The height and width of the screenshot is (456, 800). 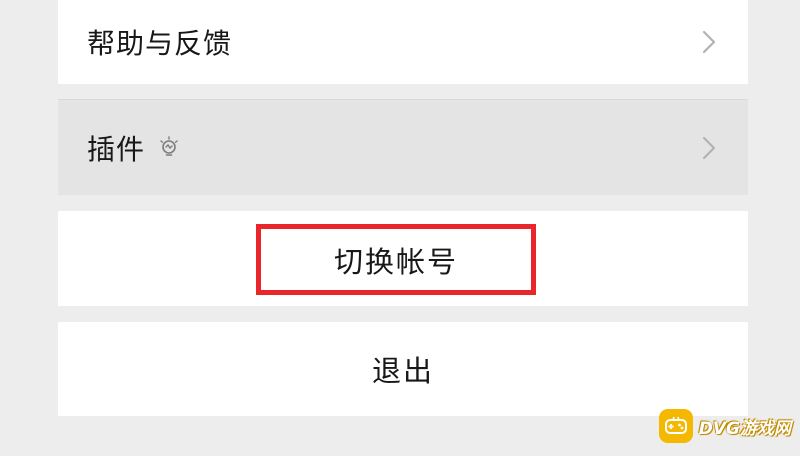 What do you see at coordinates (116, 149) in the screenshot?
I see `plugins-label: 插件` at bounding box center [116, 149].